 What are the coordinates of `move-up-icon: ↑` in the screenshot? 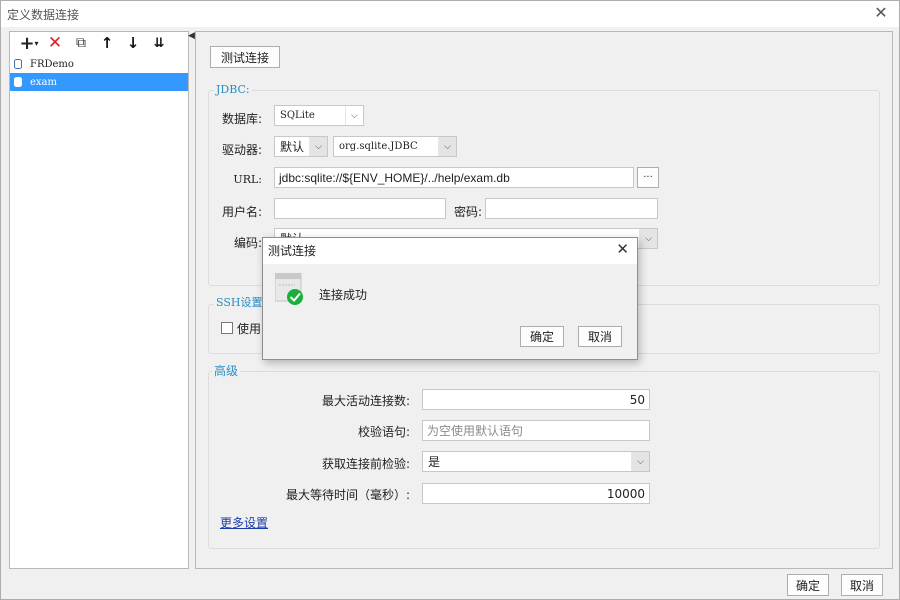 It's located at (107, 43).